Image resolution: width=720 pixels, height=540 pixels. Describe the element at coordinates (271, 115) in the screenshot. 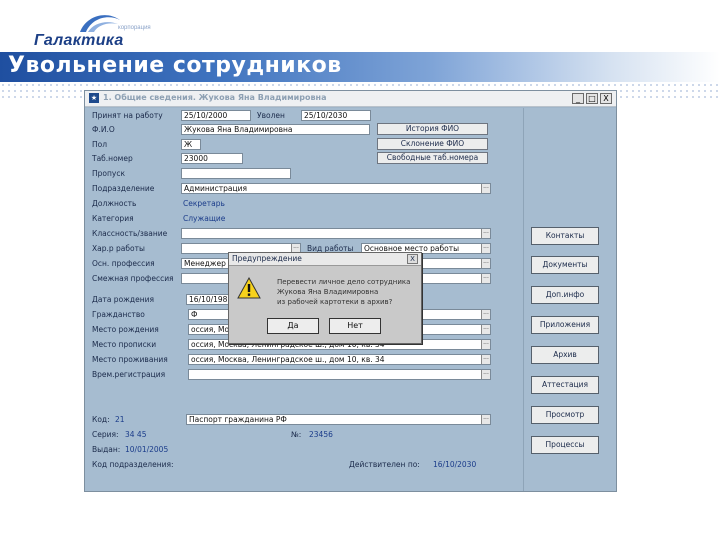

I see `fired-date-label: Уволен` at that location.